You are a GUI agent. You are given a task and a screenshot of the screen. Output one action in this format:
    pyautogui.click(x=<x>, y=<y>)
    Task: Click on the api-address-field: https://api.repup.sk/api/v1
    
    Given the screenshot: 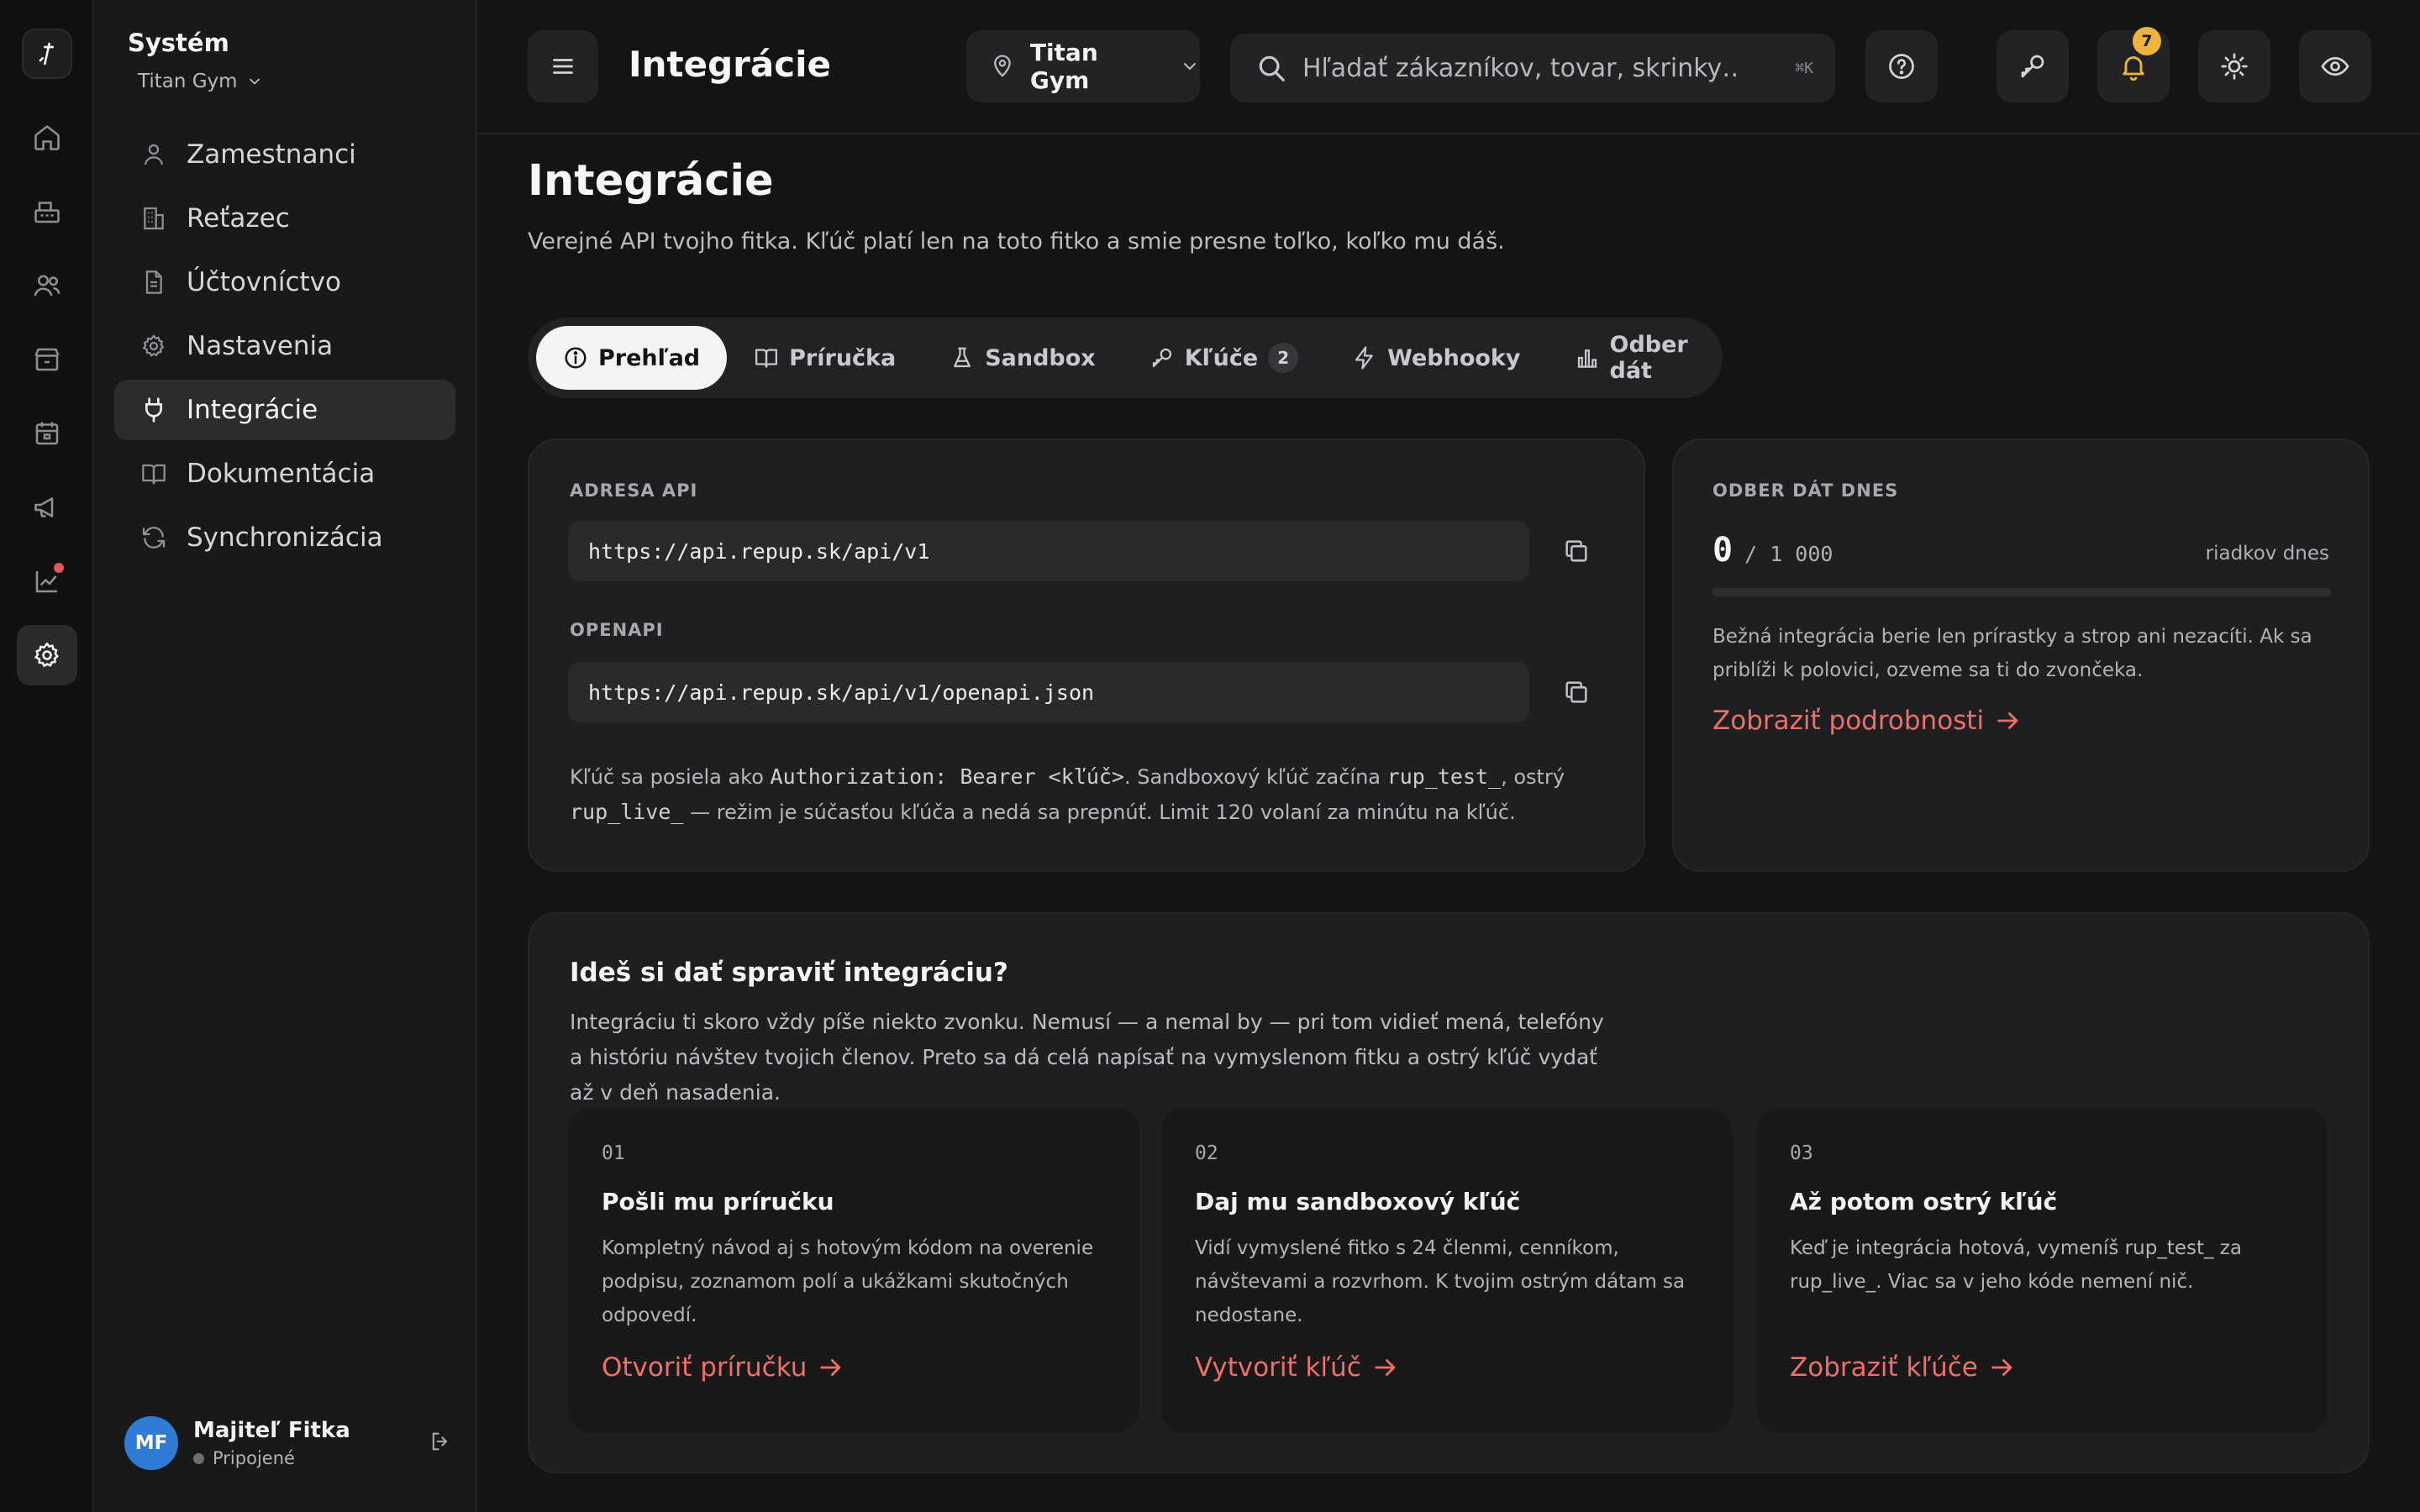 What is the action you would take?
    pyautogui.click(x=1048, y=551)
    